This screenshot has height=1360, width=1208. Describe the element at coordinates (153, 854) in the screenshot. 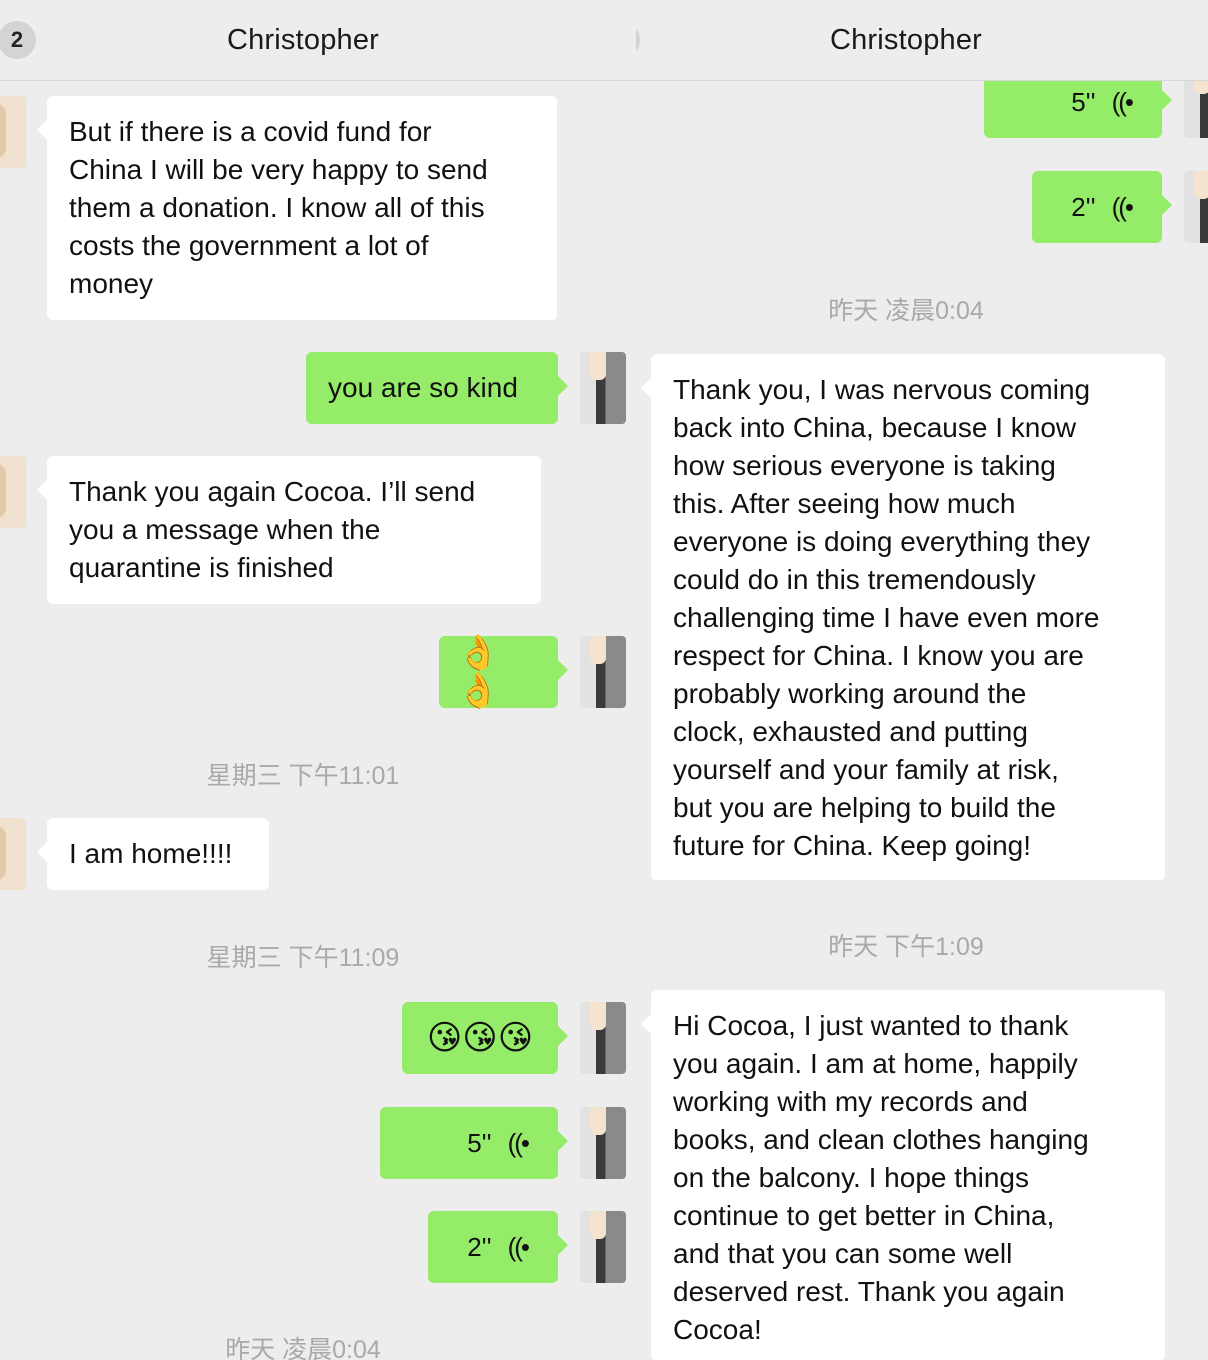

I see `received-message: I am home!!!!` at that location.